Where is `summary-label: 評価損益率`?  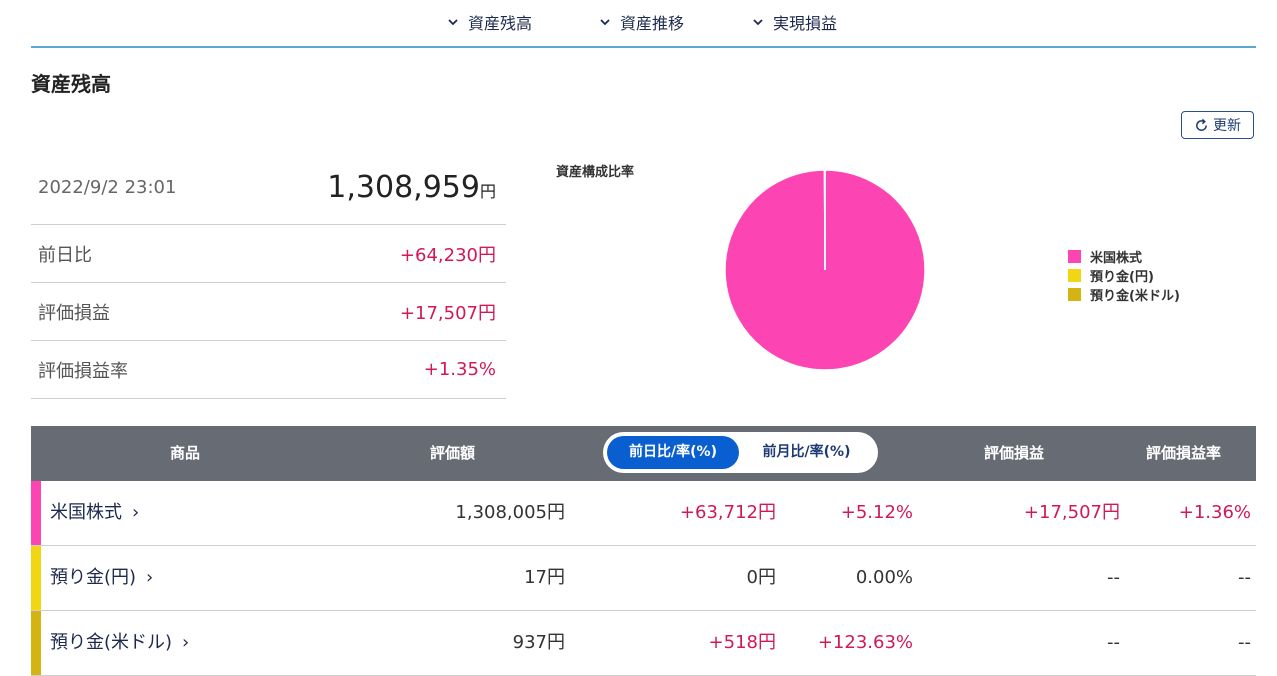 summary-label: 評価損益率 is located at coordinates (83, 370).